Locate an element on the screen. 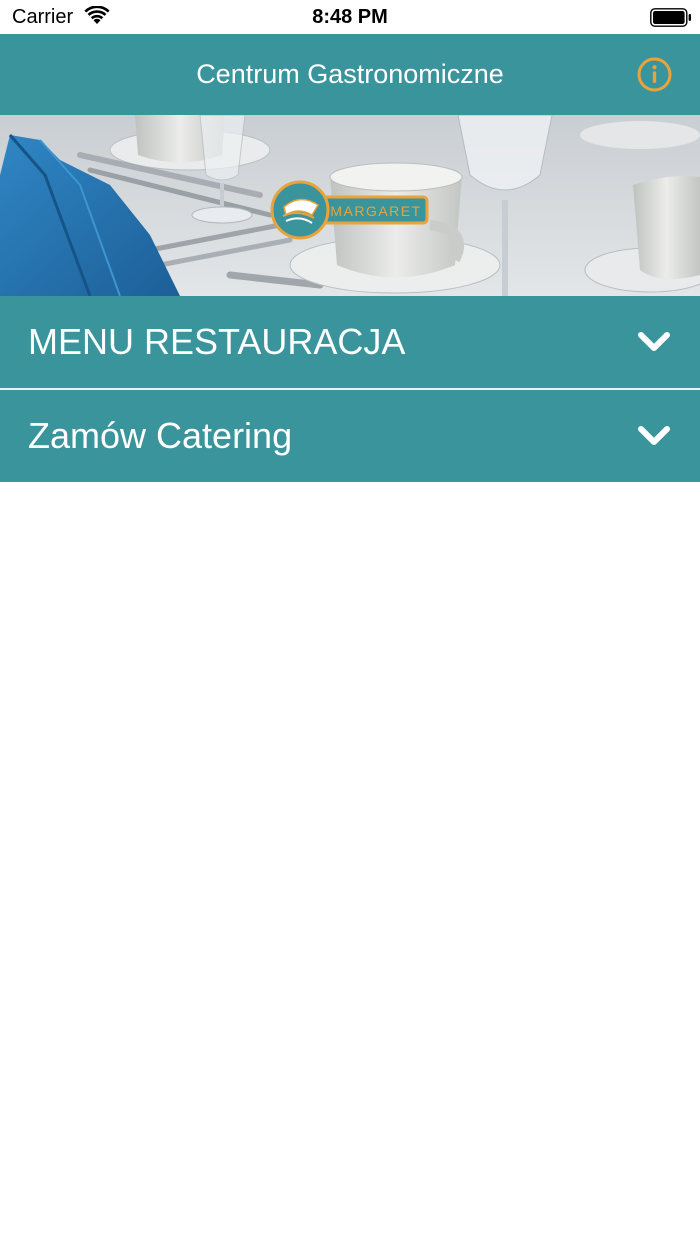  page-title: Centrum Gastronomiczne is located at coordinates (350, 74).